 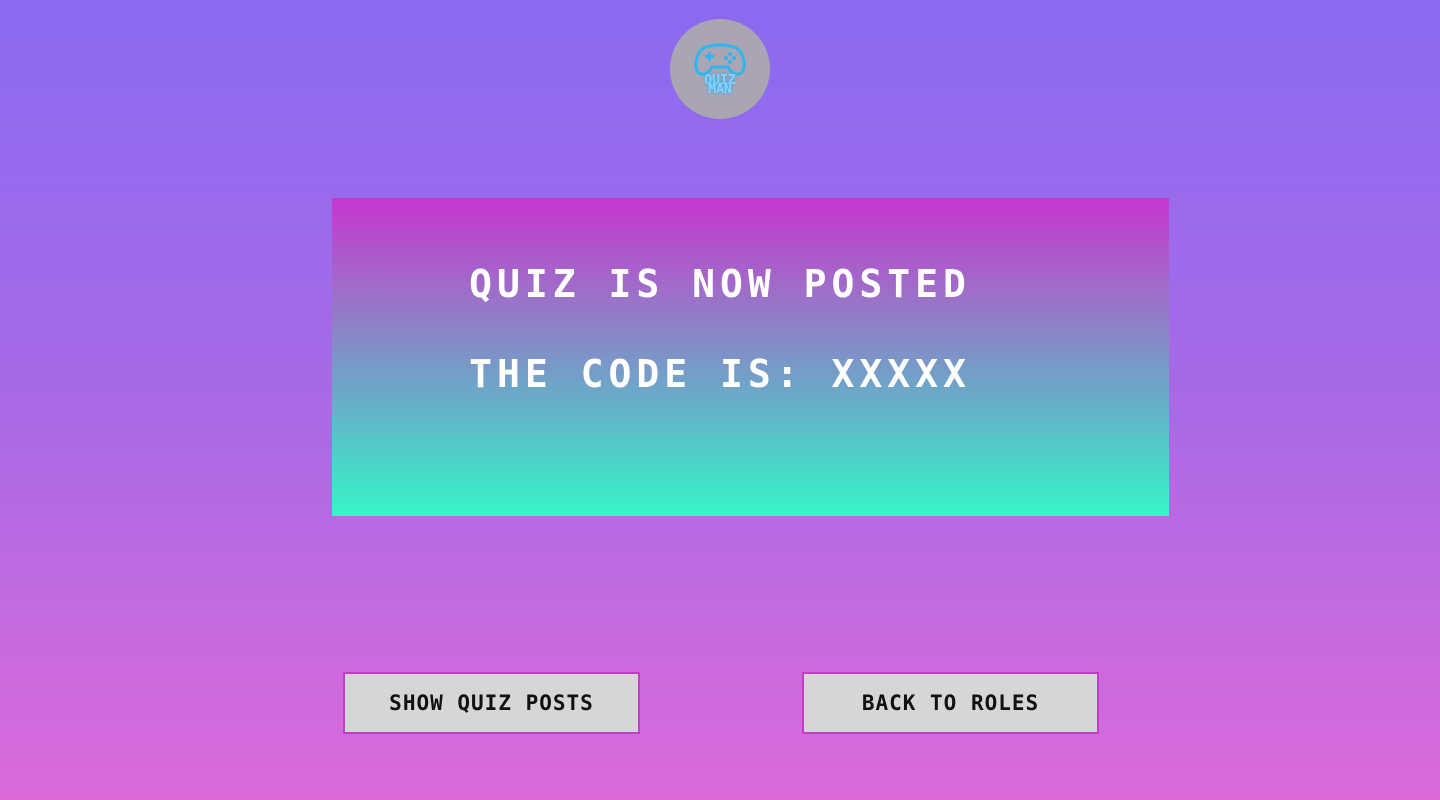 What do you see at coordinates (950, 703) in the screenshot?
I see `back-to-roles-button: BACK TO ROLES` at bounding box center [950, 703].